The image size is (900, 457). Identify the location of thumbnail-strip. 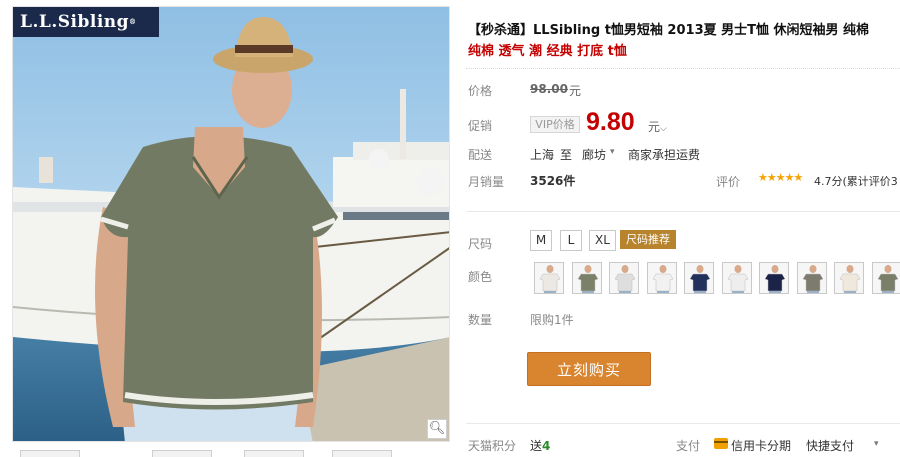
(231, 453).